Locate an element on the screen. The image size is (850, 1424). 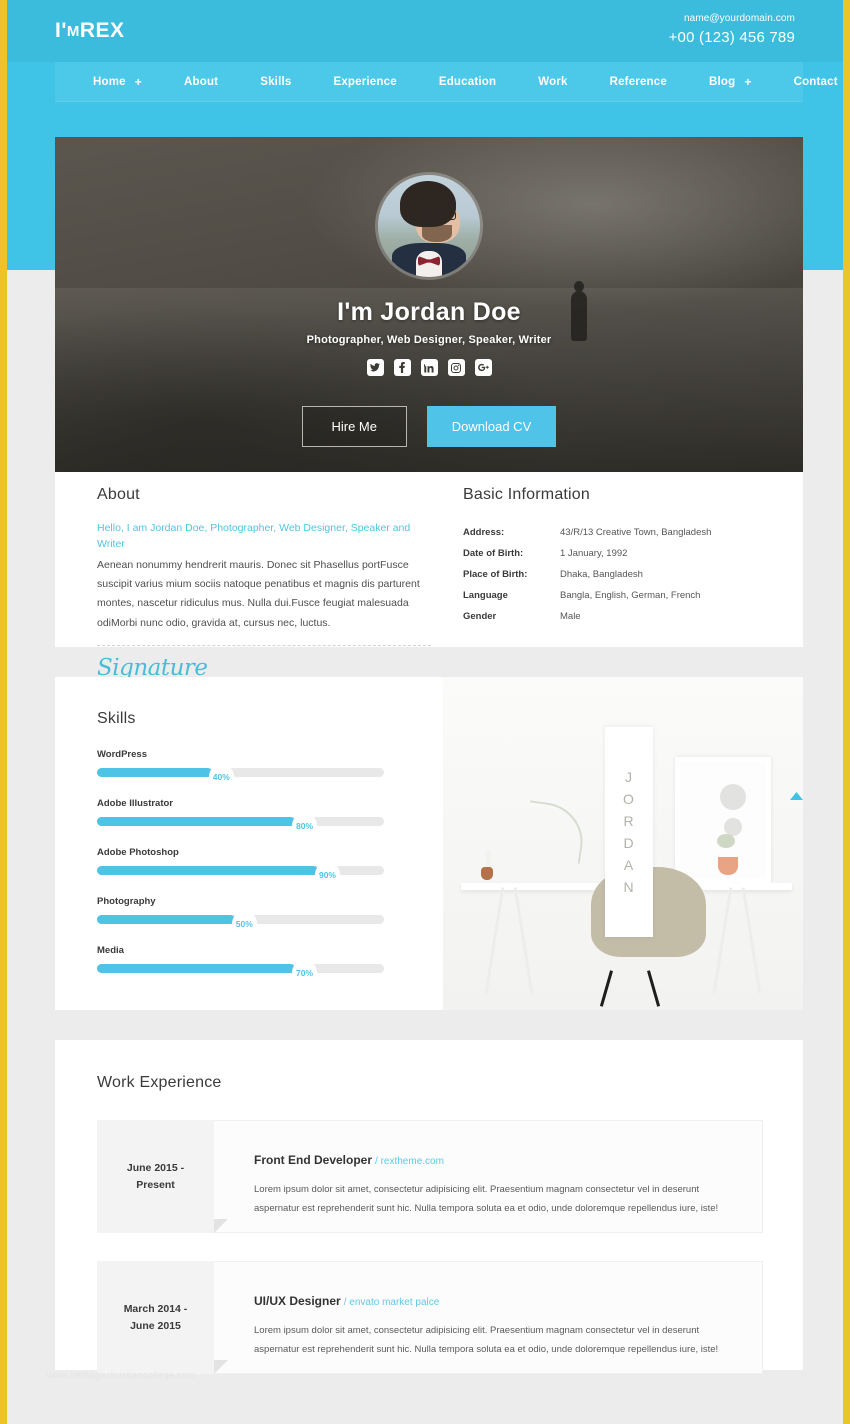
nav-label: Blog is located at coordinates (722, 81).